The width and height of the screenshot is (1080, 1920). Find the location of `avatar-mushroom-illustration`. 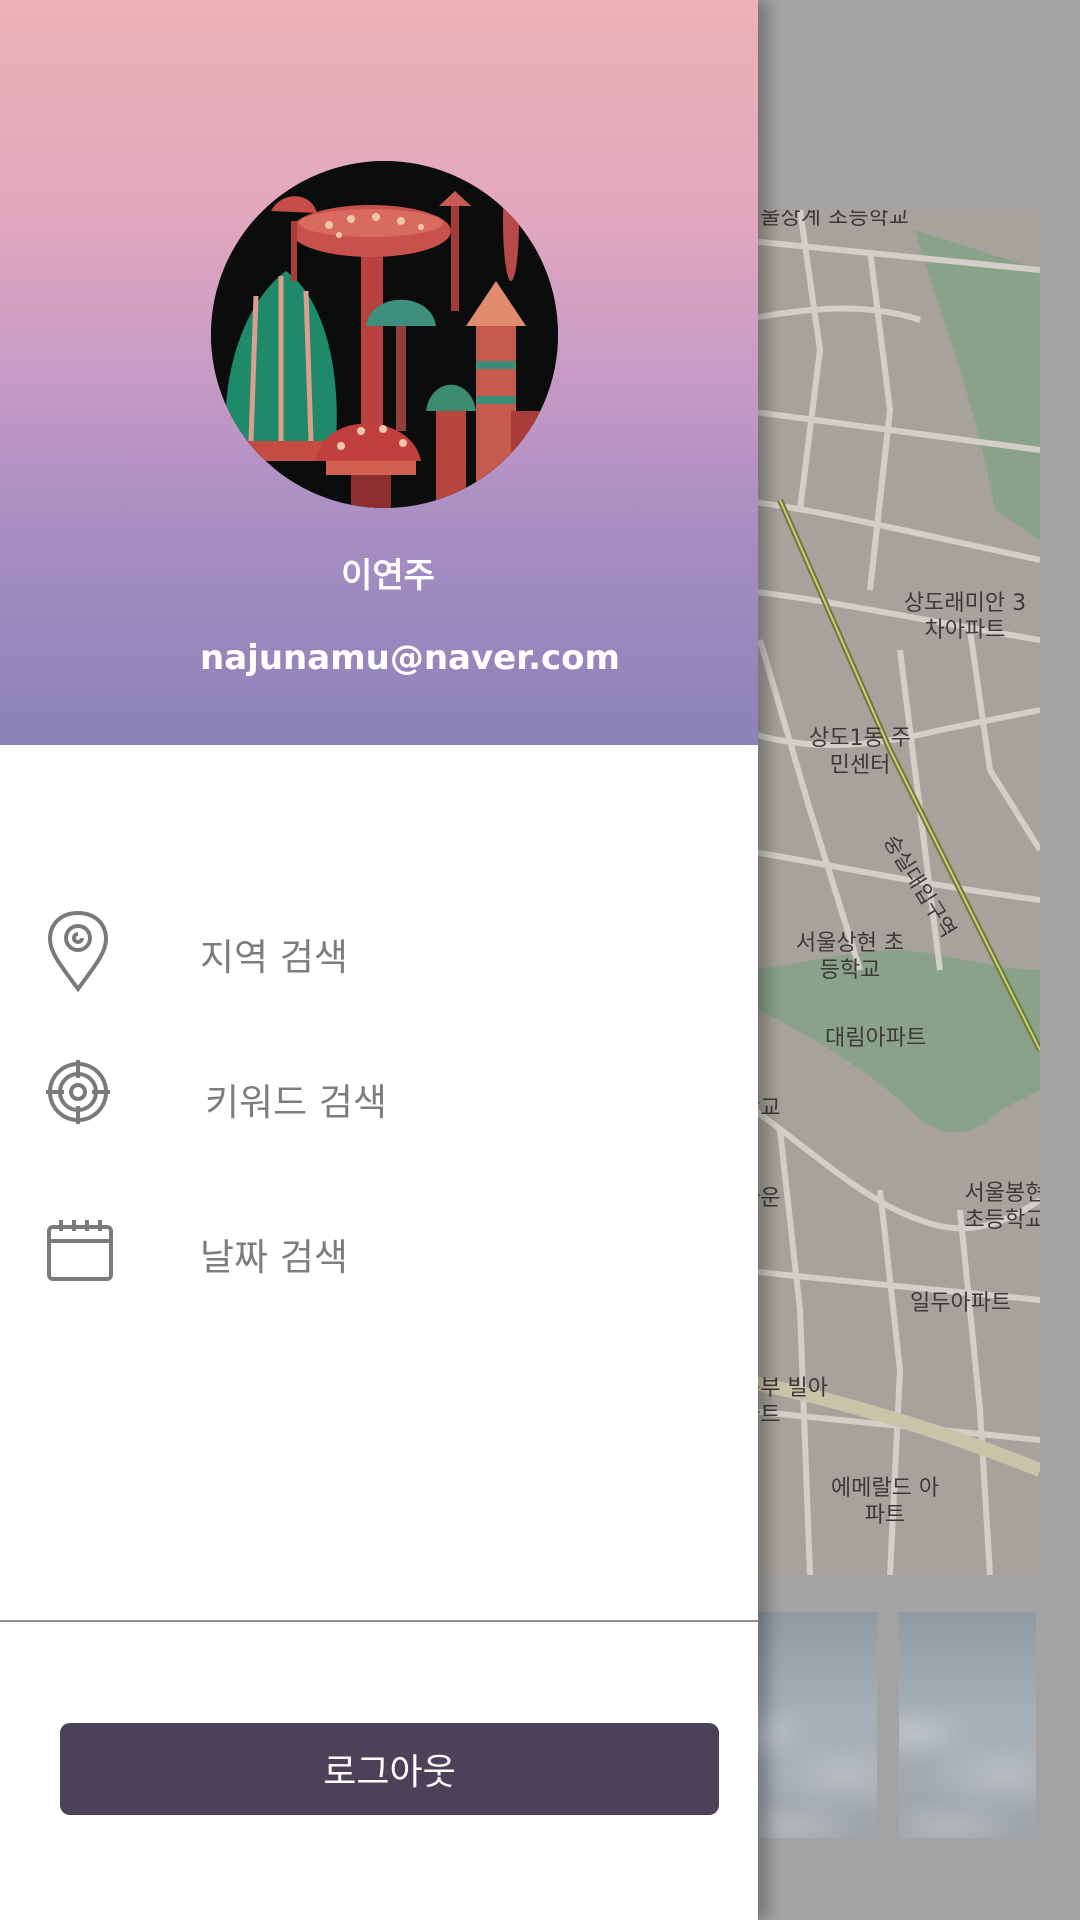

avatar-mushroom-illustration is located at coordinates (384, 334).